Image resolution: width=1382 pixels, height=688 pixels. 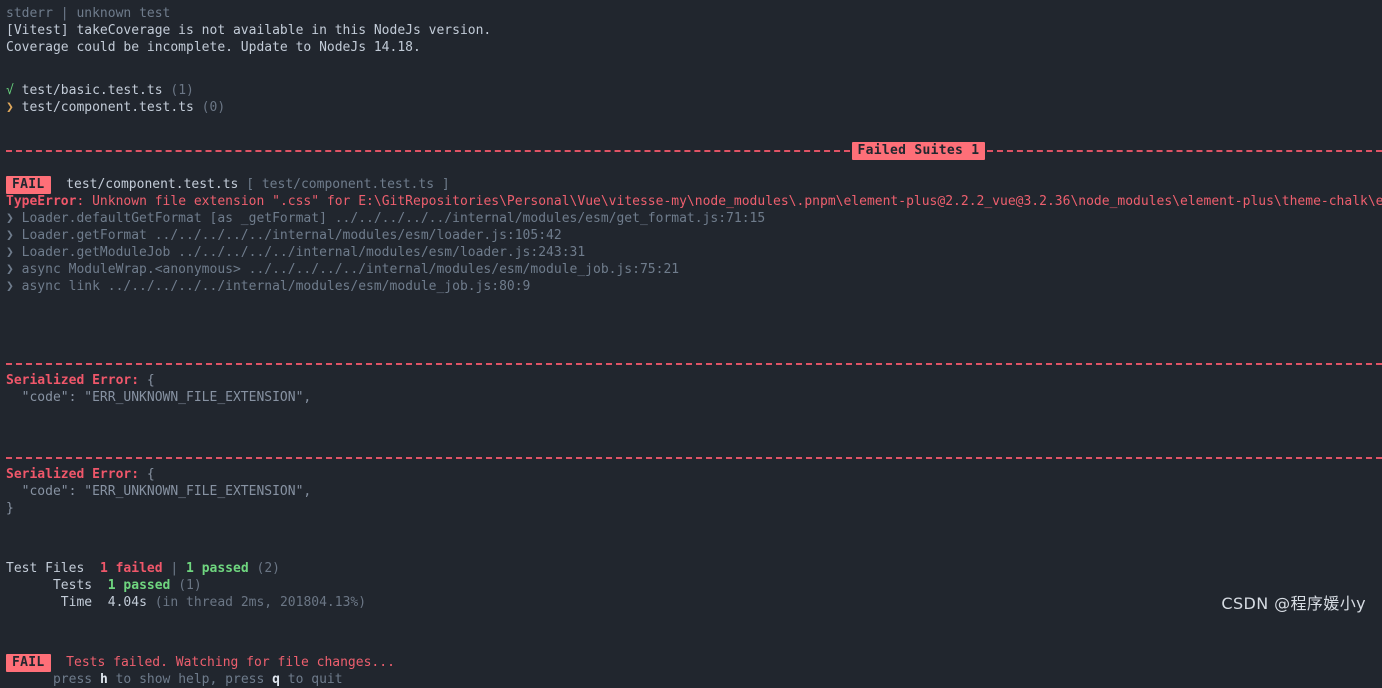 What do you see at coordinates (10, 107) in the screenshot?
I see `chevron-right-icon: ❯` at bounding box center [10, 107].